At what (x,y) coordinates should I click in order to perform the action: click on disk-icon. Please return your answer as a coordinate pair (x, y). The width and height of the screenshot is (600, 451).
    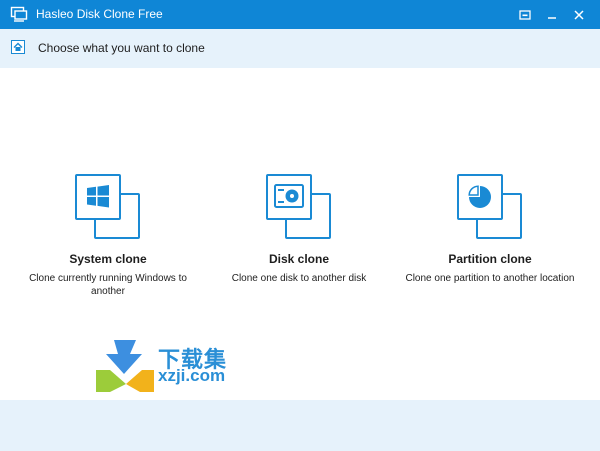
    Looking at the image, I should click on (298, 206).